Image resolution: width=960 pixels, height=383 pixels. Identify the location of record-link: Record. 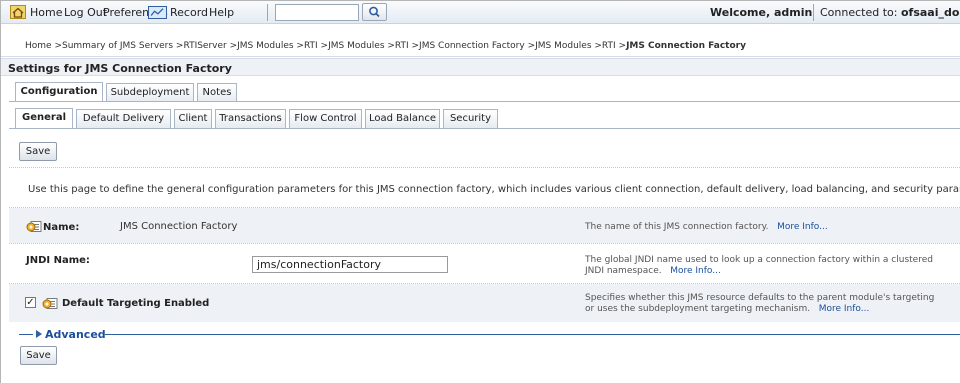
(189, 12).